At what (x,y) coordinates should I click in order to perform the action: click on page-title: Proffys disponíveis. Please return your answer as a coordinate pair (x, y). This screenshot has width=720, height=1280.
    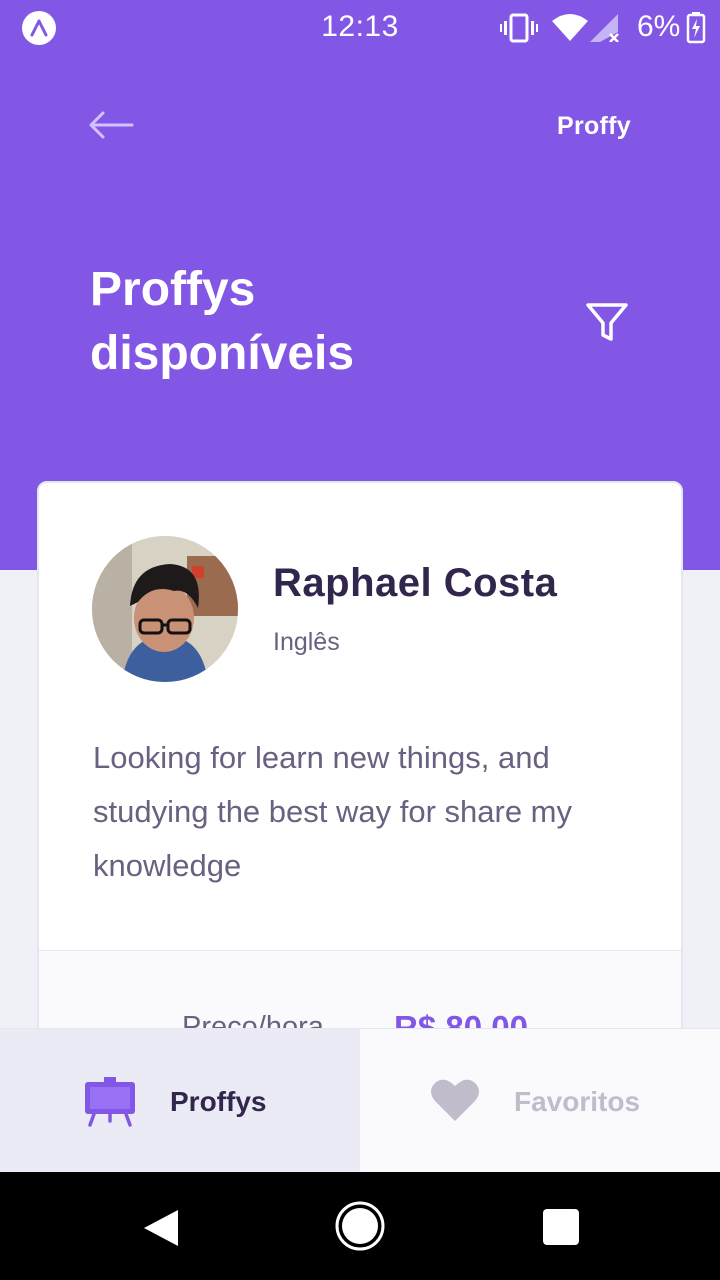
    Looking at the image, I should click on (222, 321).